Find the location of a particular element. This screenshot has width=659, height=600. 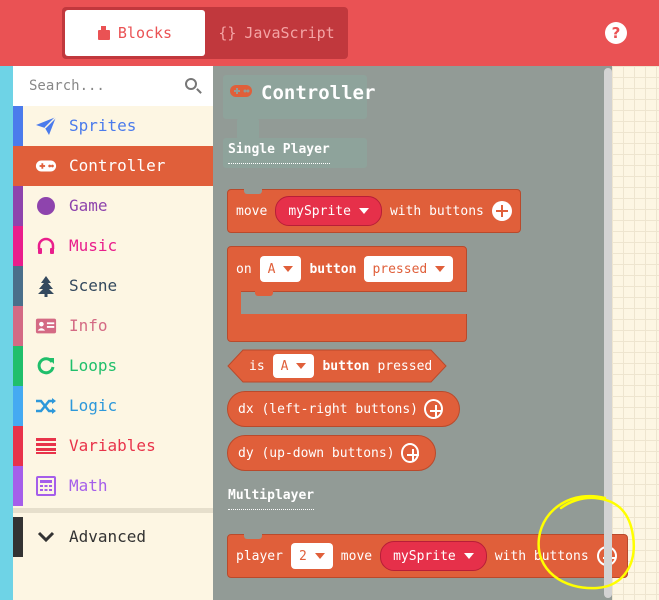

headphones-icon is located at coordinates (46, 246).